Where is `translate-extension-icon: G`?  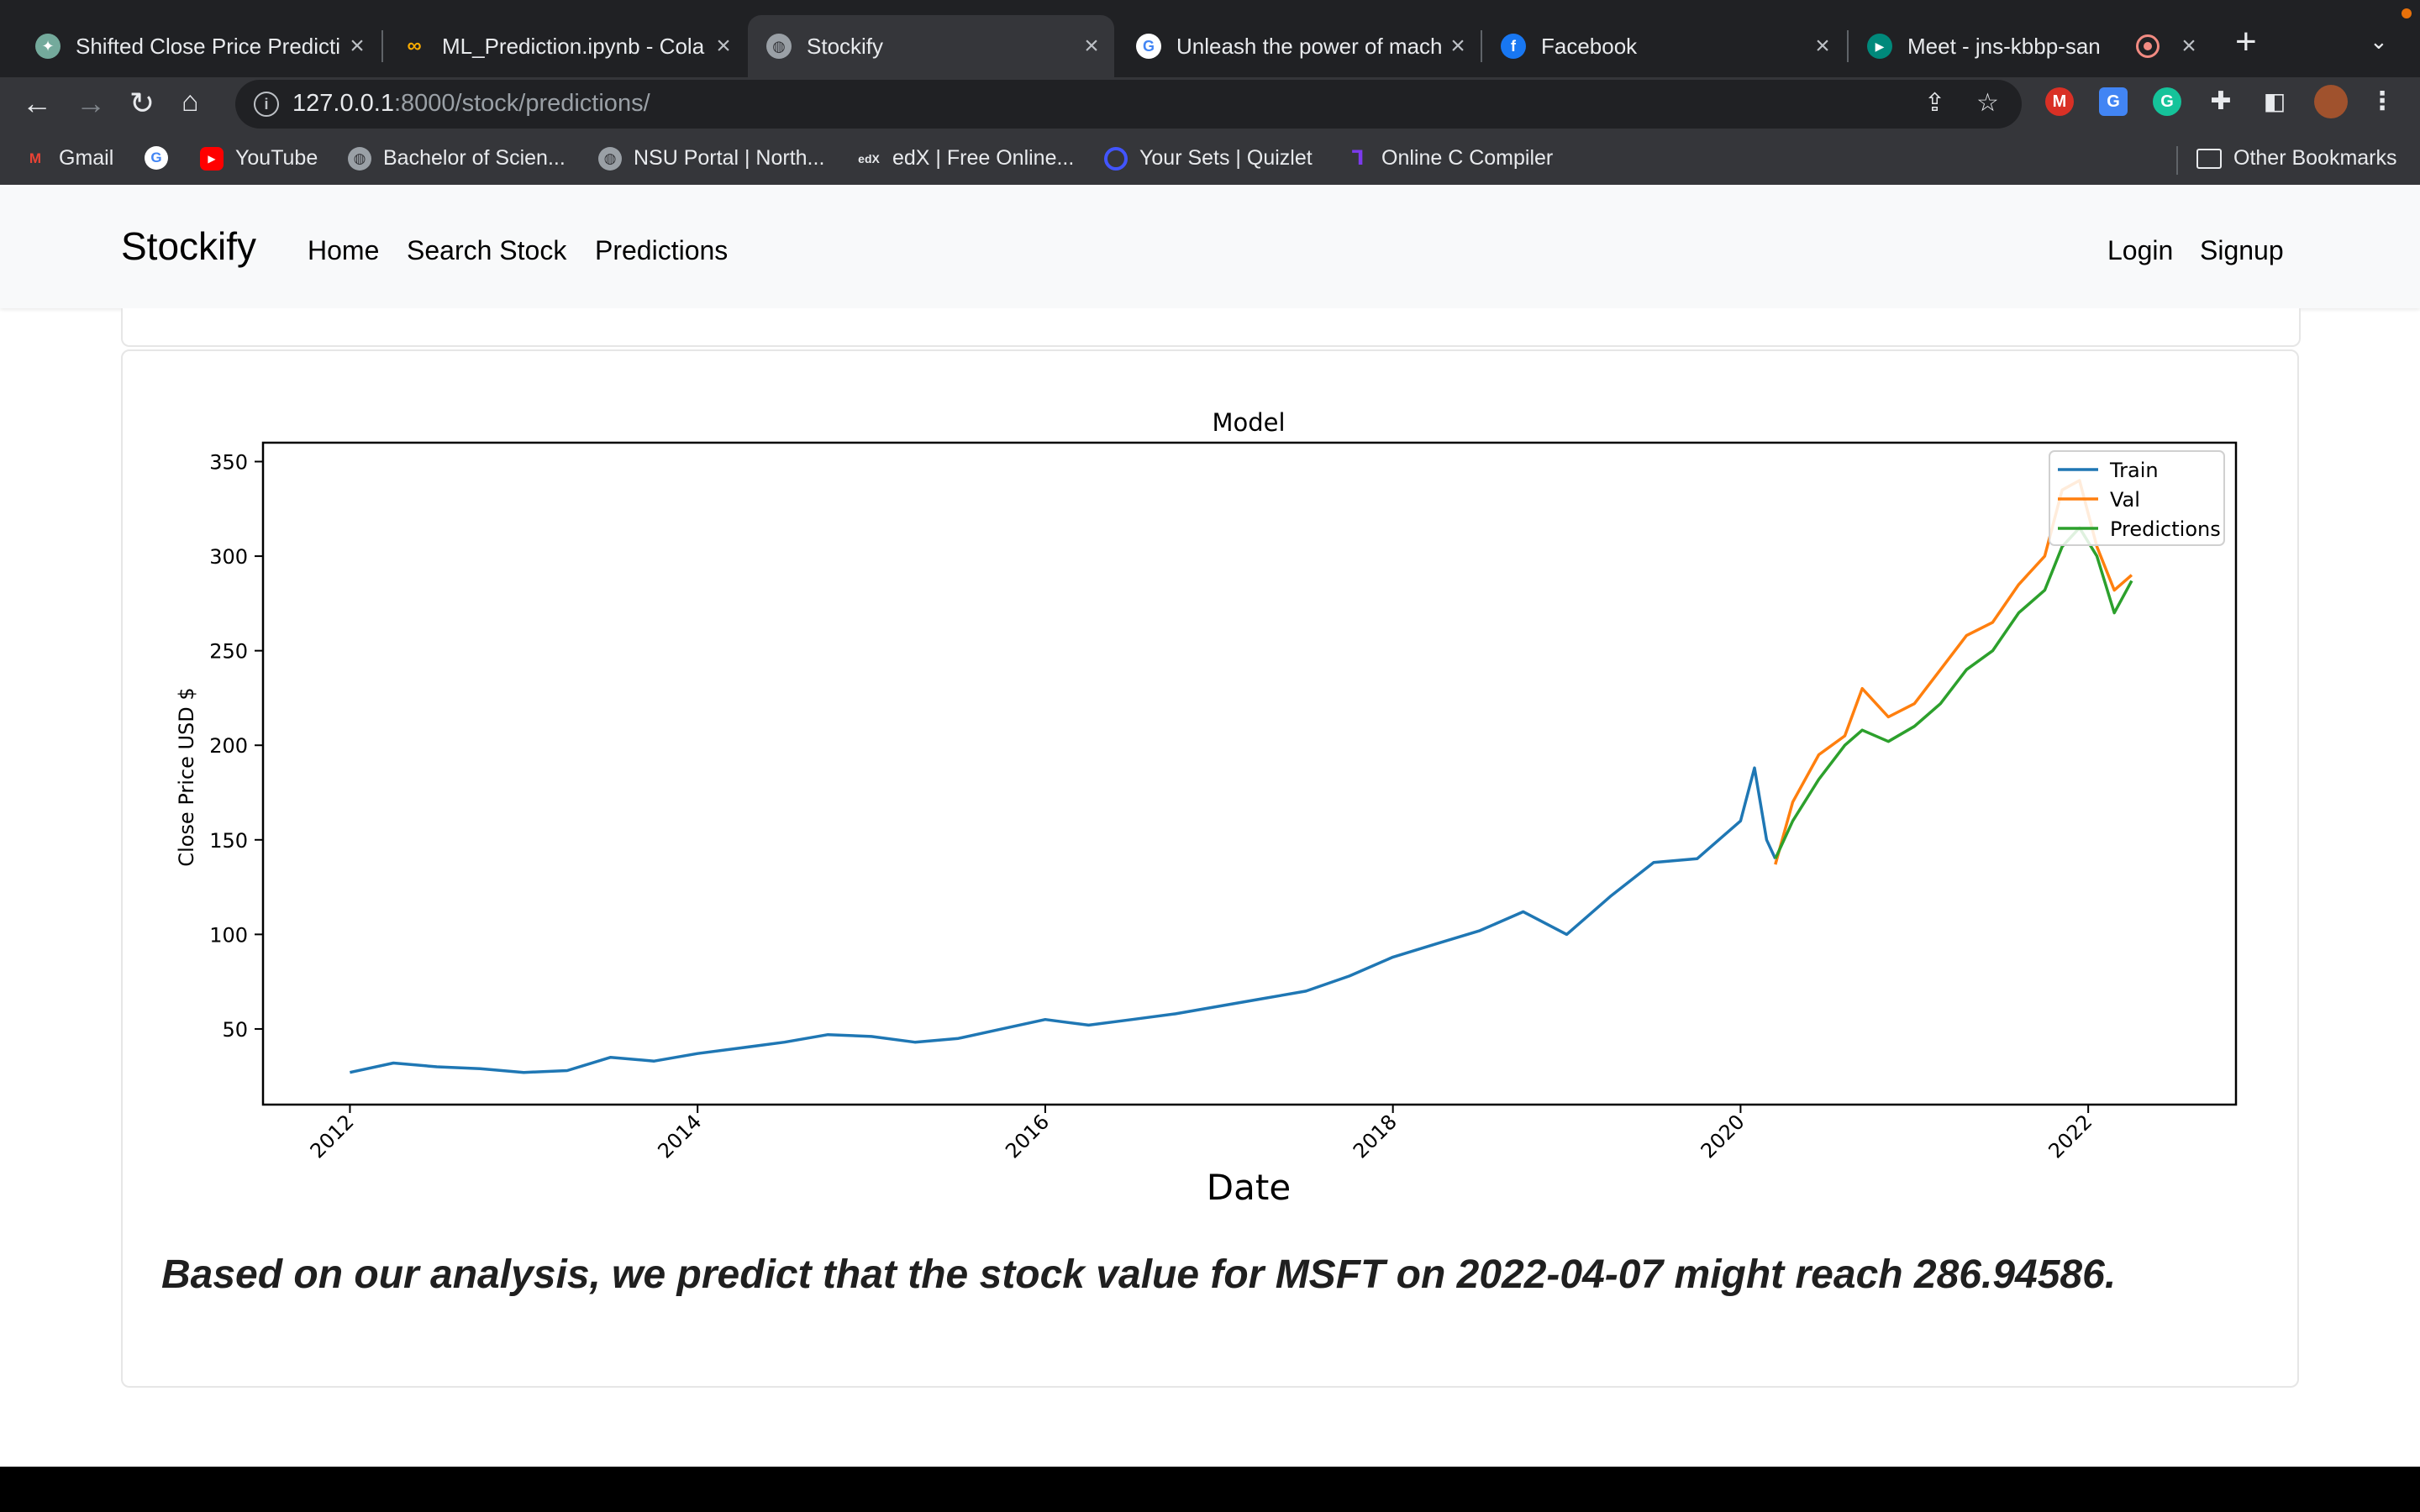 translate-extension-icon: G is located at coordinates (2113, 101).